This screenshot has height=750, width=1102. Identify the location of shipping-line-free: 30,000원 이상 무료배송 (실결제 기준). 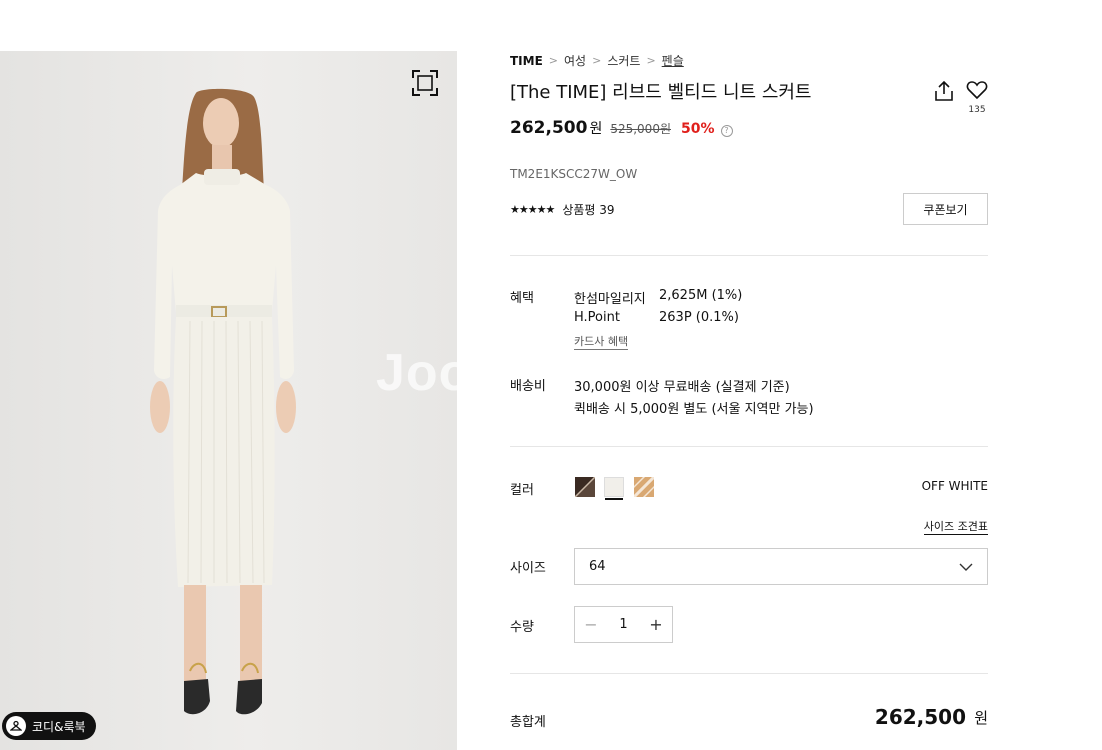
(682, 387).